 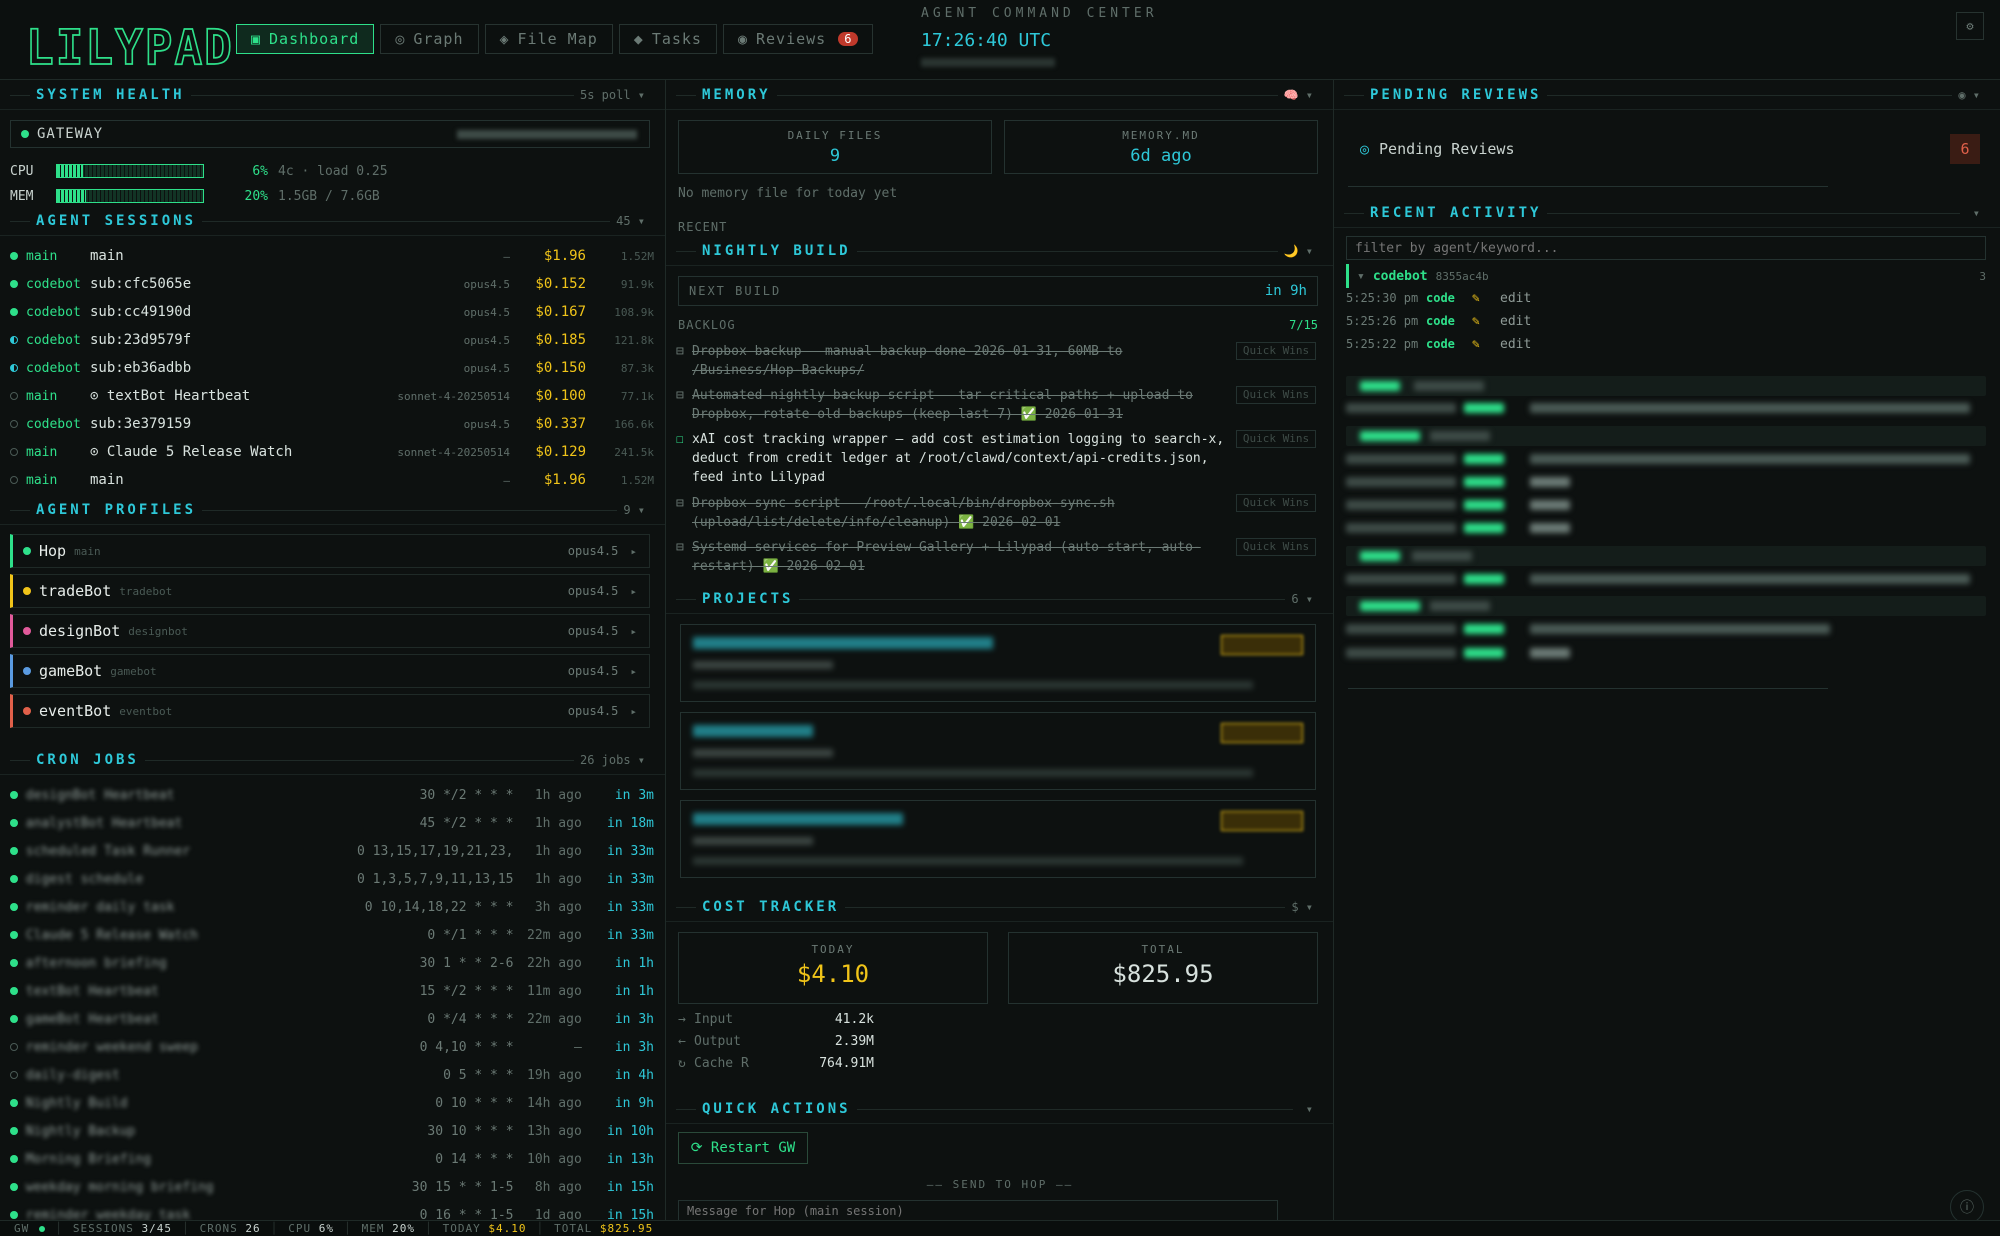 What do you see at coordinates (560, 284) in the screenshot?
I see `session-cost: $0.152` at bounding box center [560, 284].